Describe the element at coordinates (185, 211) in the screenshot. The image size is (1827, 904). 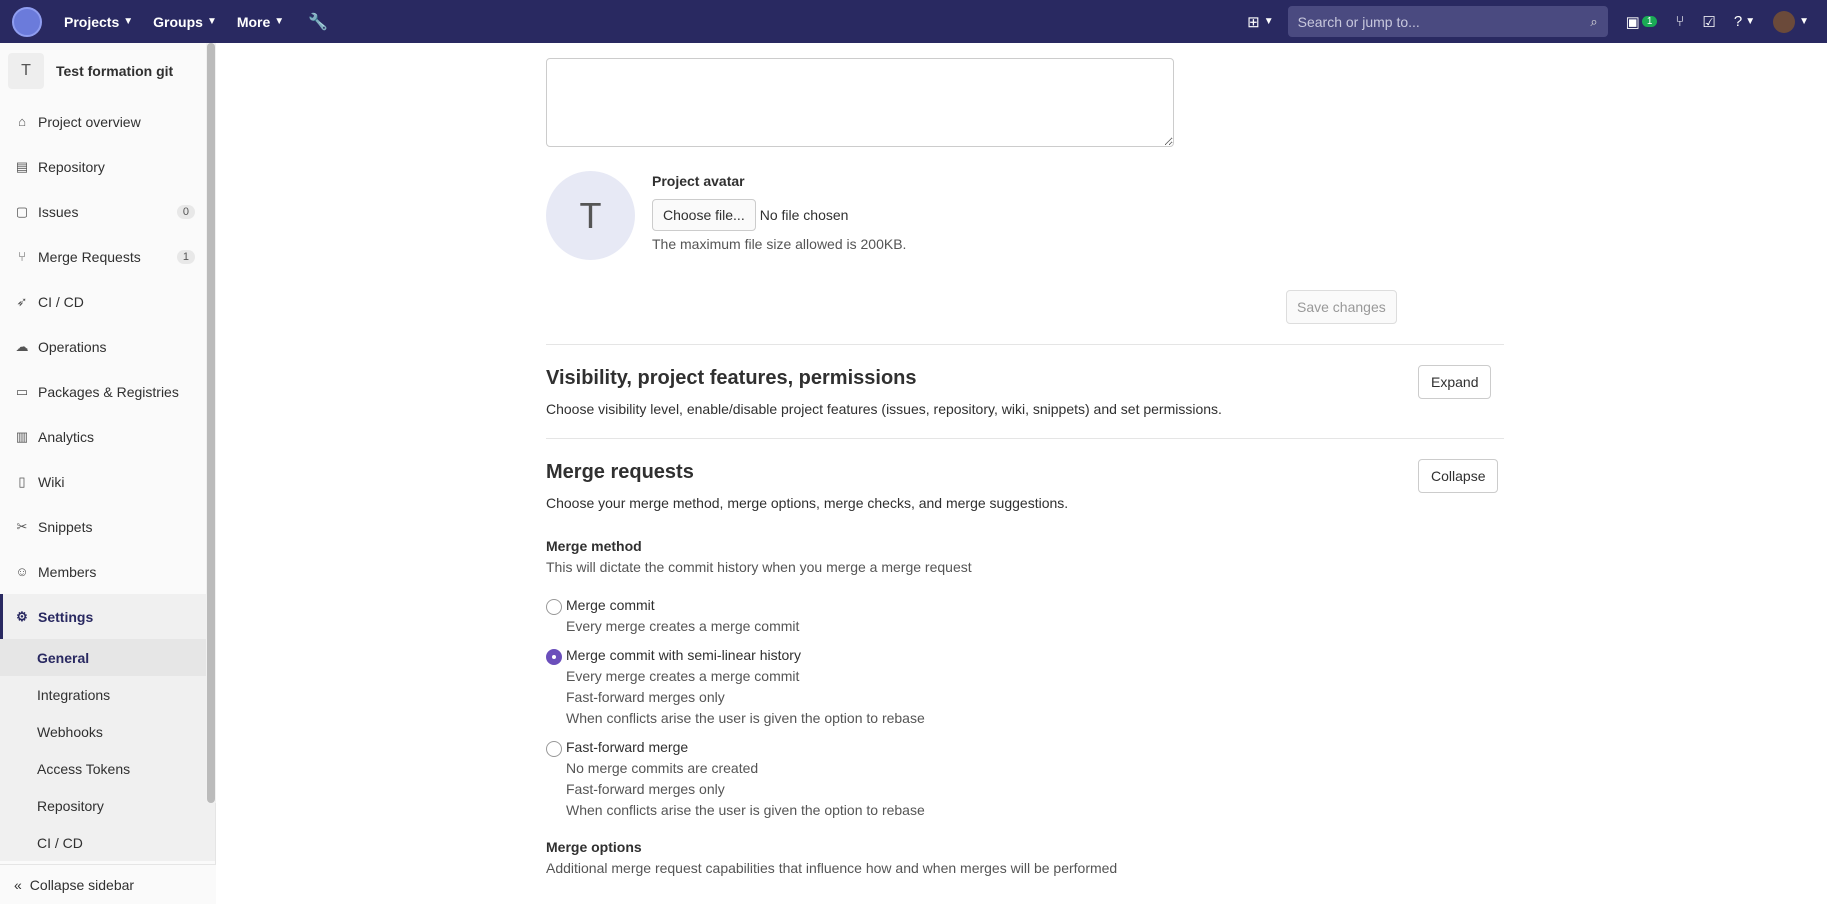
I see `issues-count-badge: 0` at that location.